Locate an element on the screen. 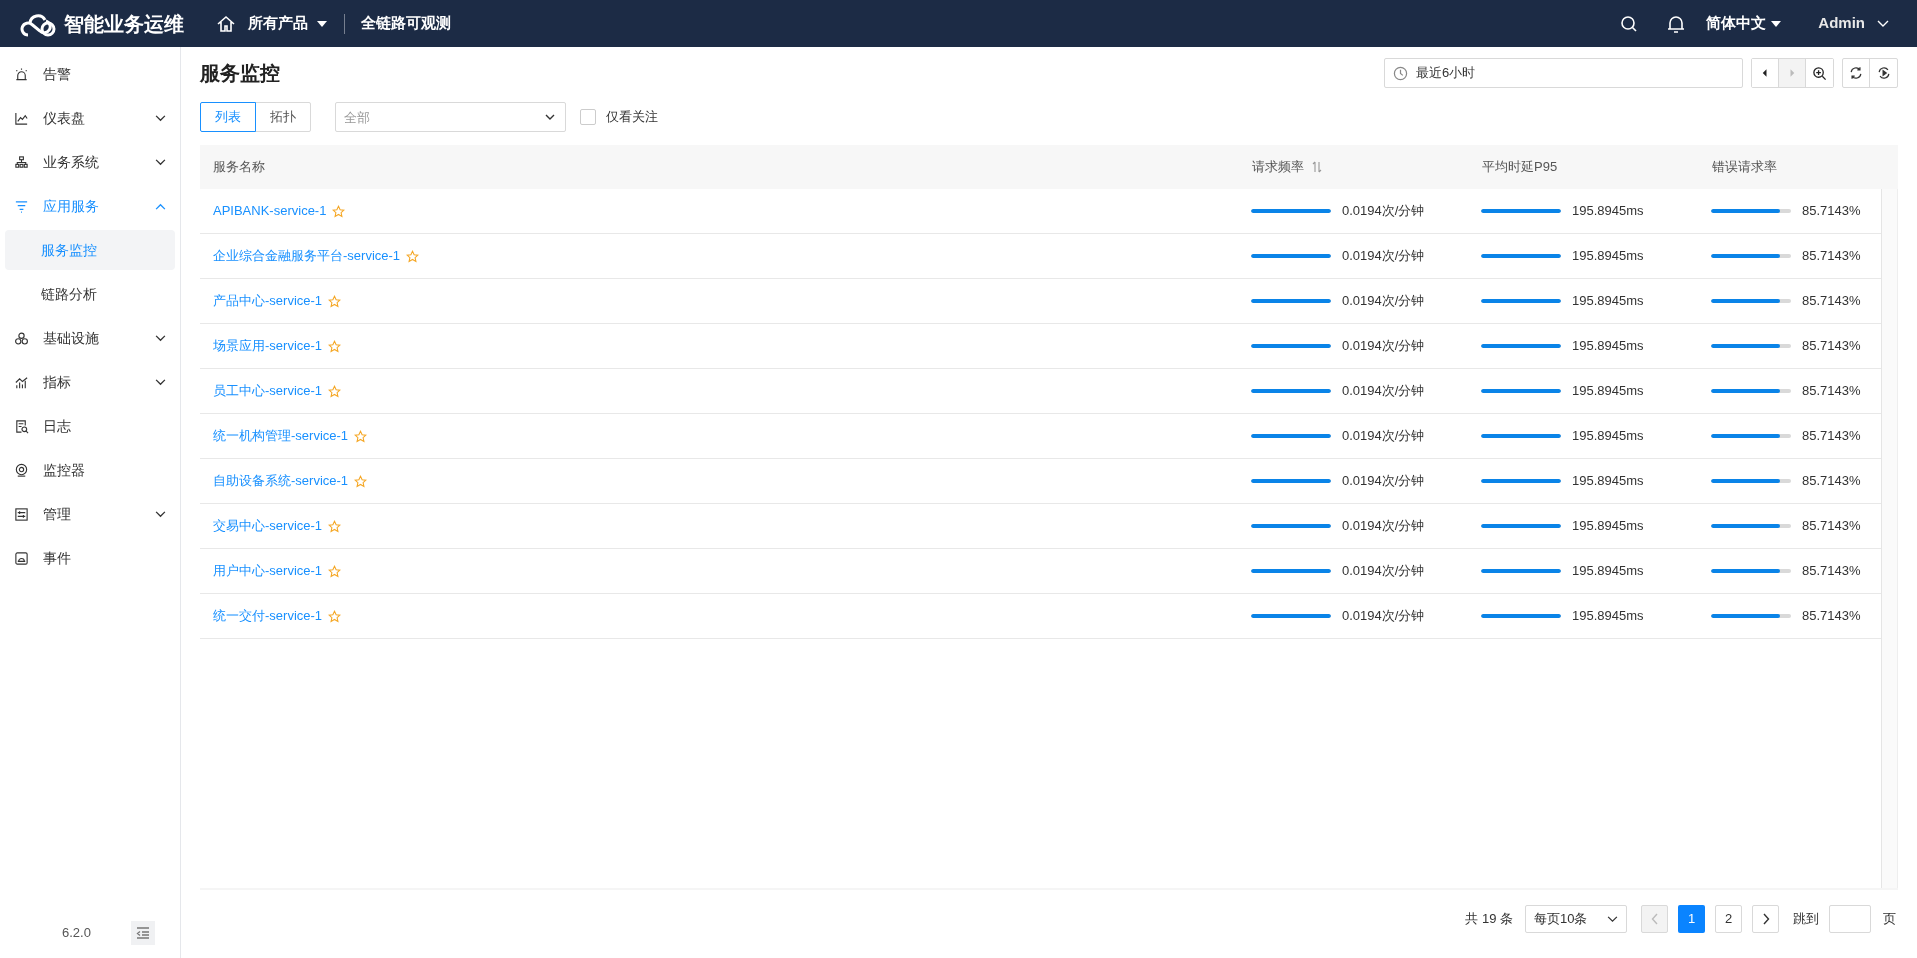 The width and height of the screenshot is (1917, 958). user-menu: Admin is located at coordinates (1853, 23).